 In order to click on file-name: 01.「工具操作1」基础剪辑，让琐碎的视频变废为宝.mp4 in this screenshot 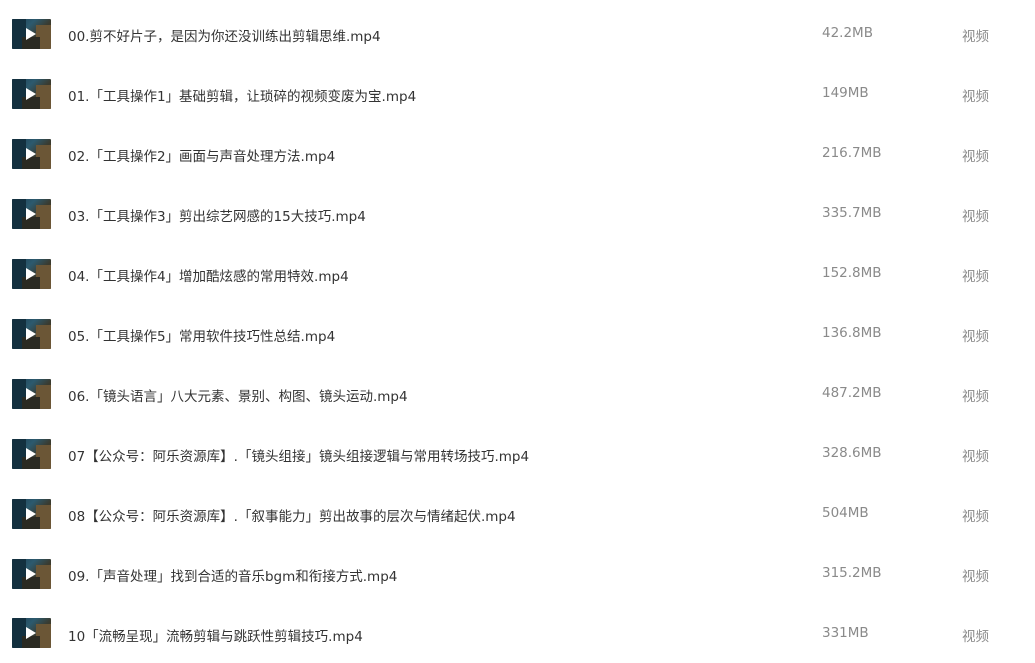, I will do `click(242, 95)`.